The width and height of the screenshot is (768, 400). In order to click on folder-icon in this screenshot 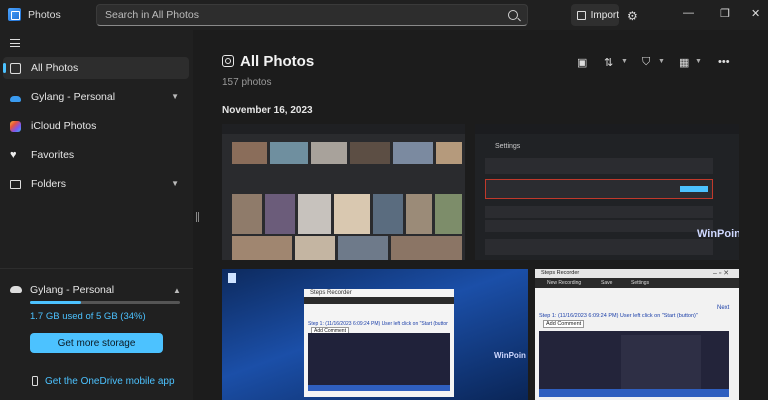, I will do `click(15, 184)`.